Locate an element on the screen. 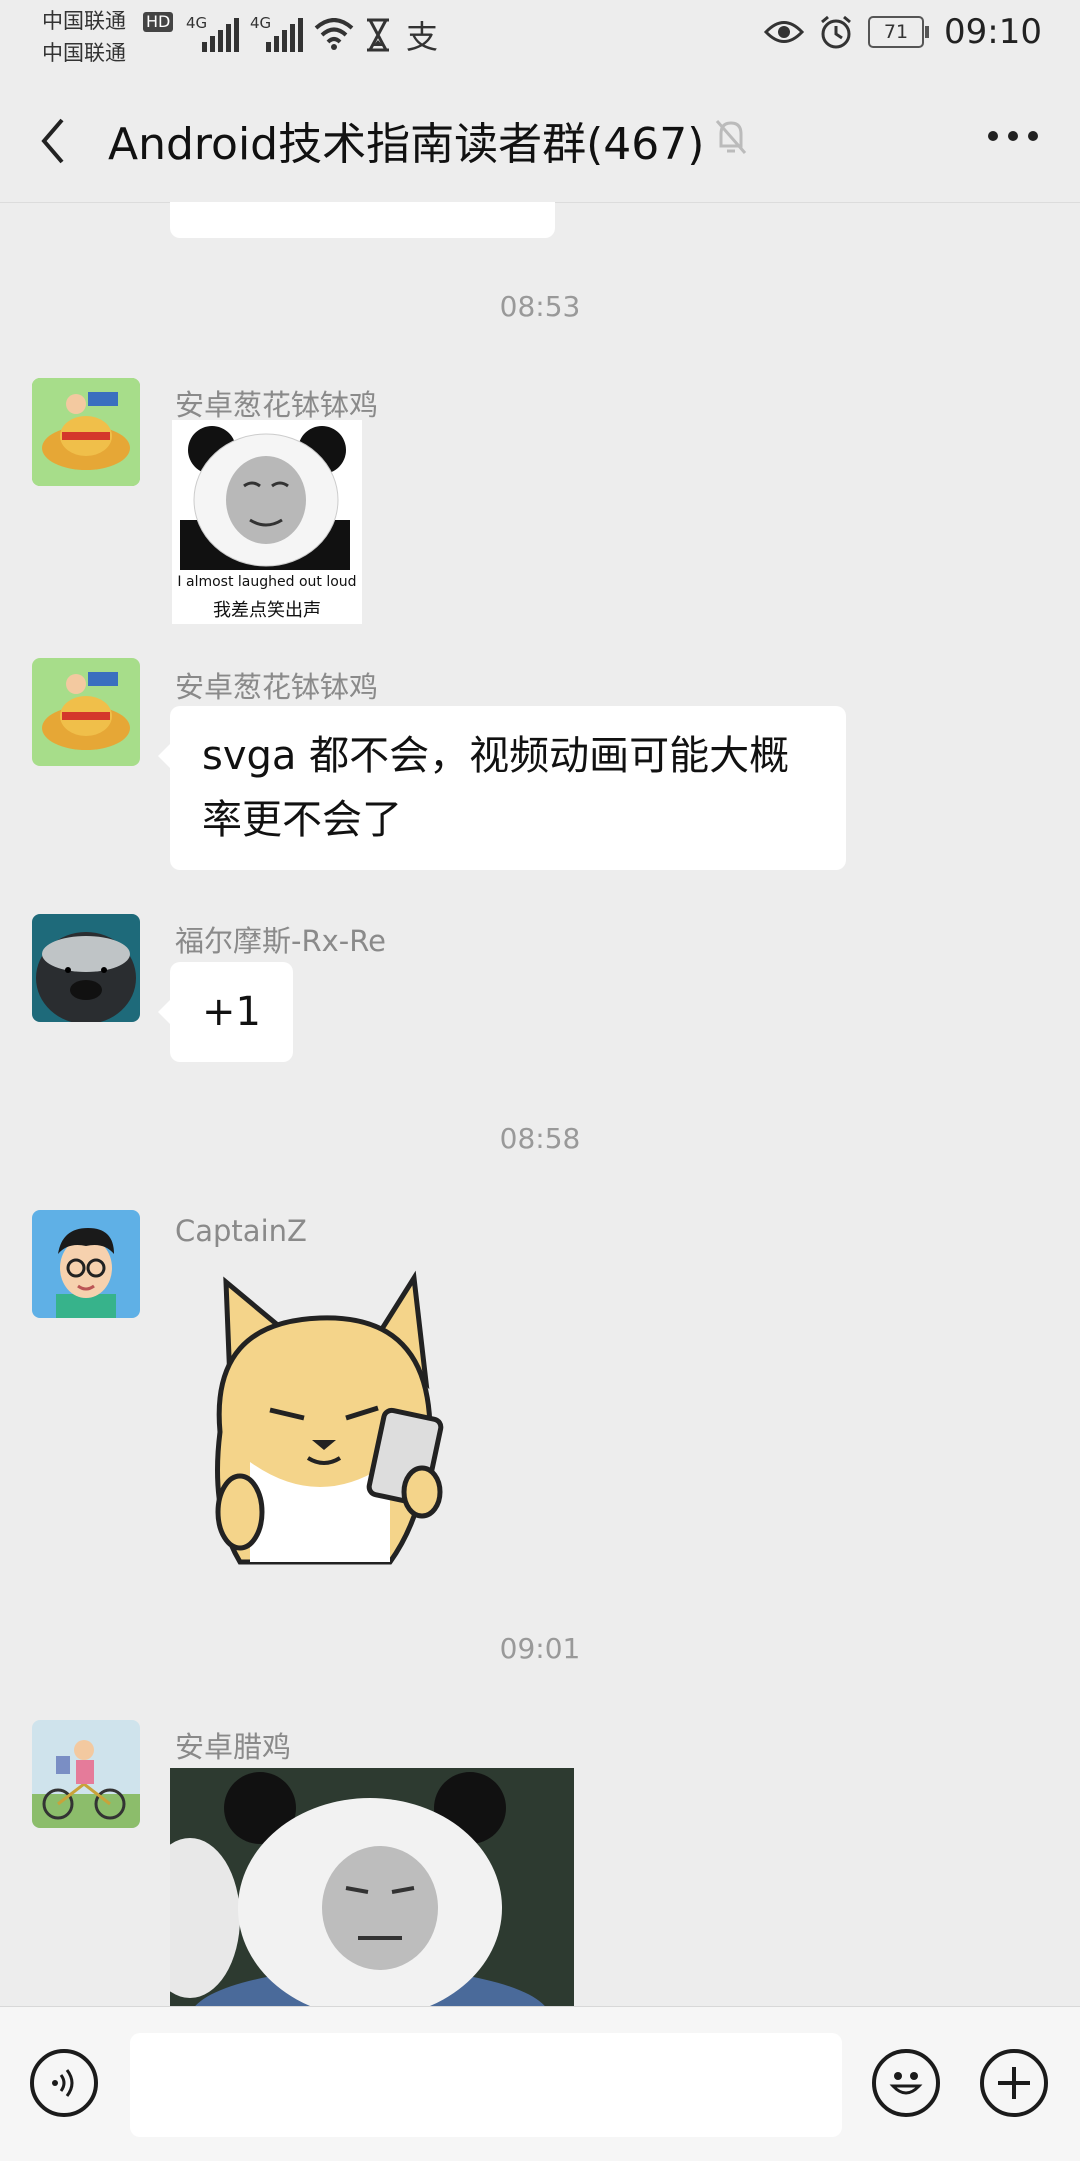  timestamp: 09:01 is located at coordinates (540, 1648).